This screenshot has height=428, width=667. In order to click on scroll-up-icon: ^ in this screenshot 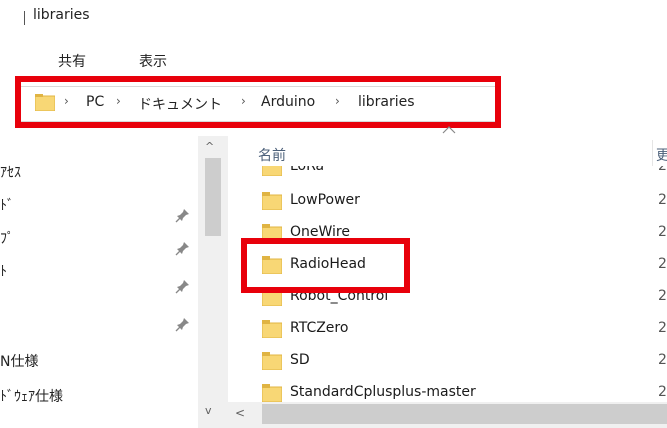, I will do `click(209, 146)`.